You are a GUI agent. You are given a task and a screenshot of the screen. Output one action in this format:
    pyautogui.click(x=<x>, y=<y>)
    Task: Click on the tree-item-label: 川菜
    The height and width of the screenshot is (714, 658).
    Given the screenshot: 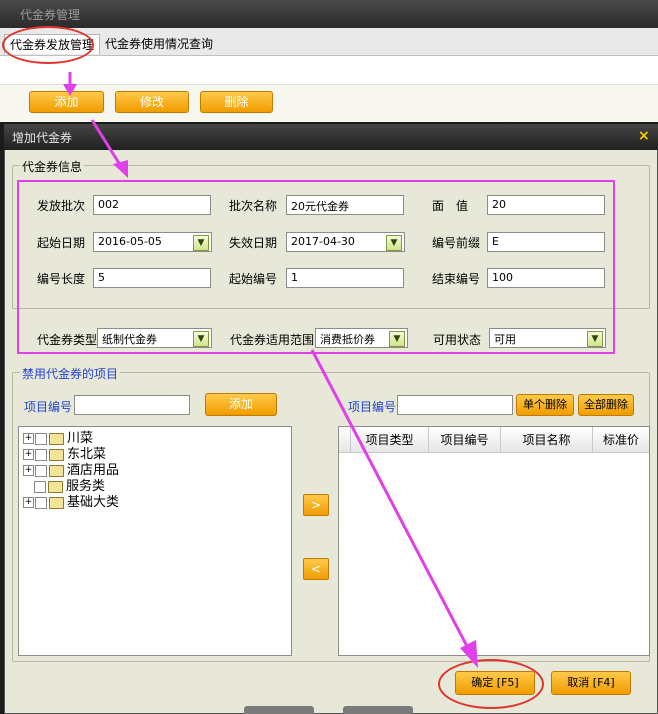 What is the action you would take?
    pyautogui.click(x=80, y=438)
    